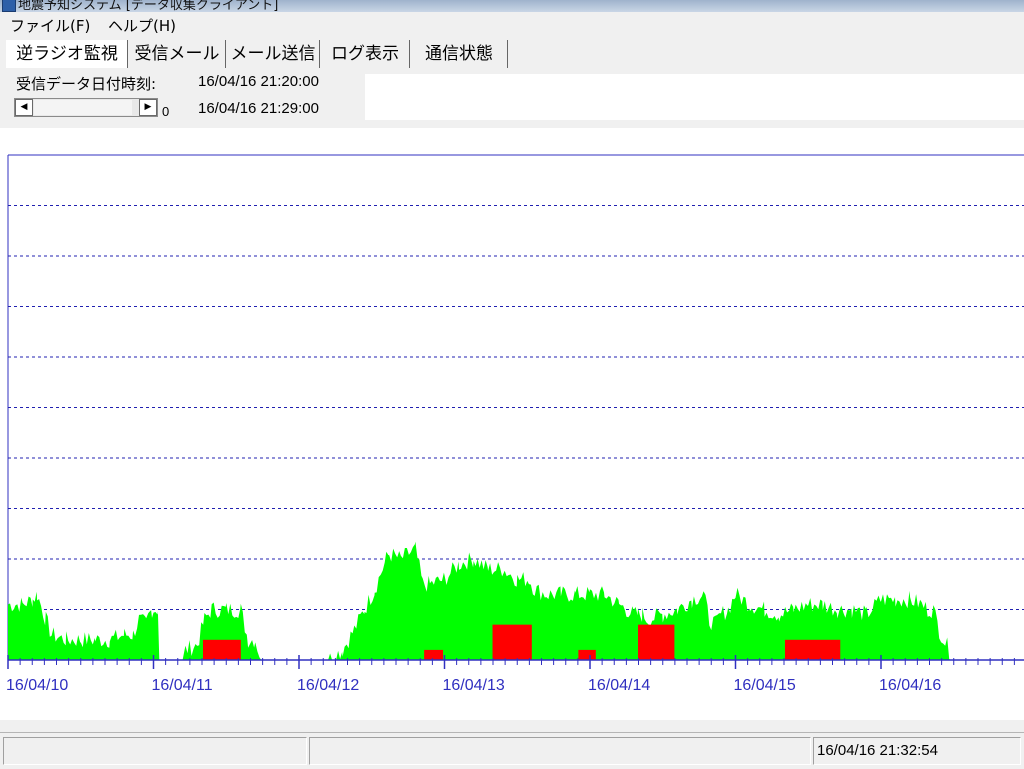 This screenshot has height=769, width=1024. Describe the element at coordinates (86, 84) in the screenshot. I see `received-datetime-label: 受信データ日付時刻:` at that location.